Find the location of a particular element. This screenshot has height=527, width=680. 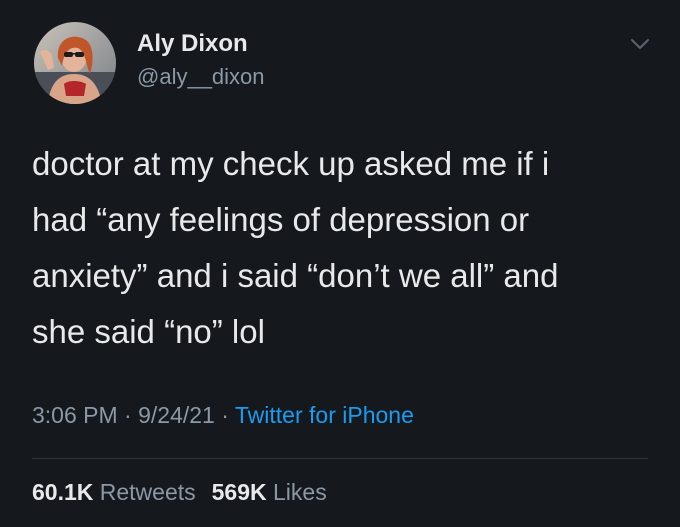

display-name: Aly Dixon is located at coordinates (192, 44).